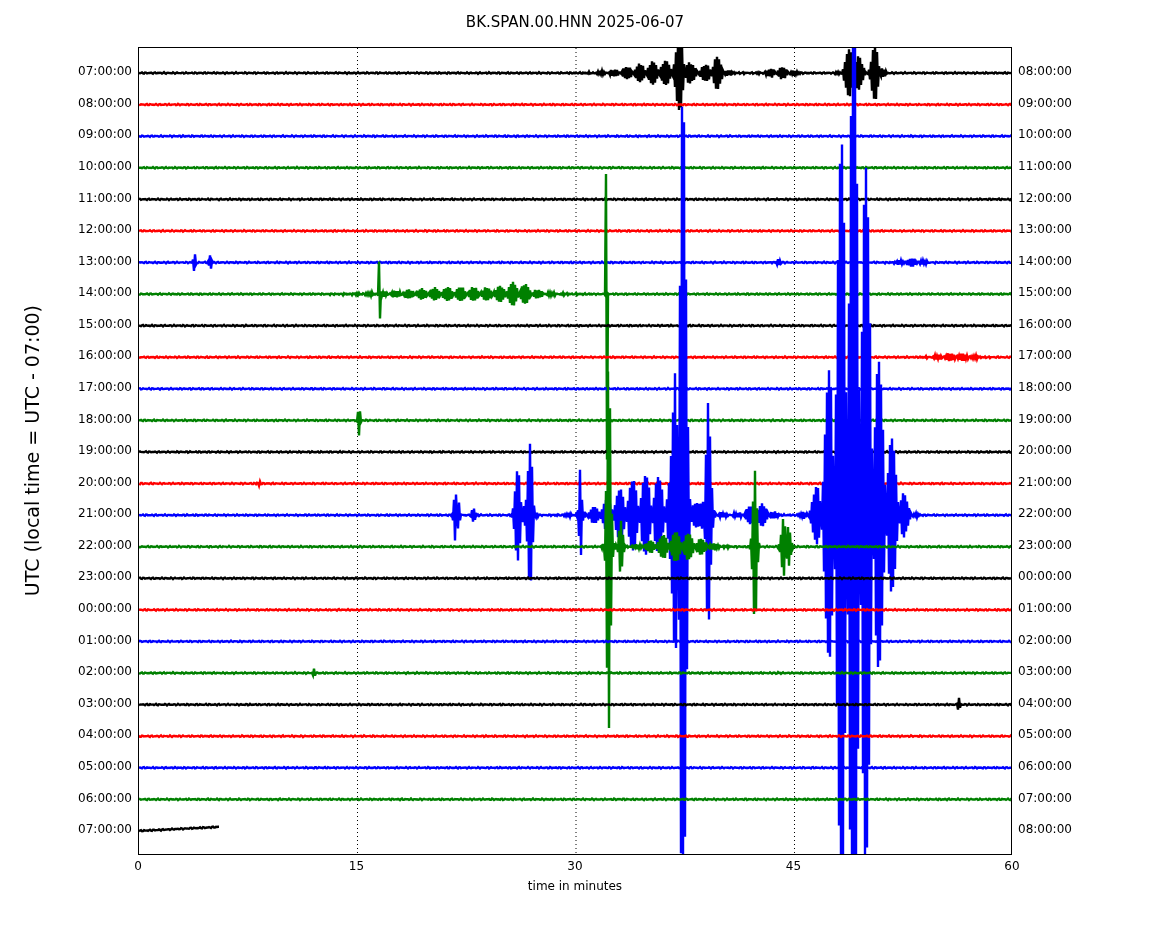 Image resolution: width=1150 pixels, height=950 pixels. Describe the element at coordinates (575, 22) in the screenshot. I see `chart-title: BK.SPAN.00.HNN 2025-06-07` at that location.